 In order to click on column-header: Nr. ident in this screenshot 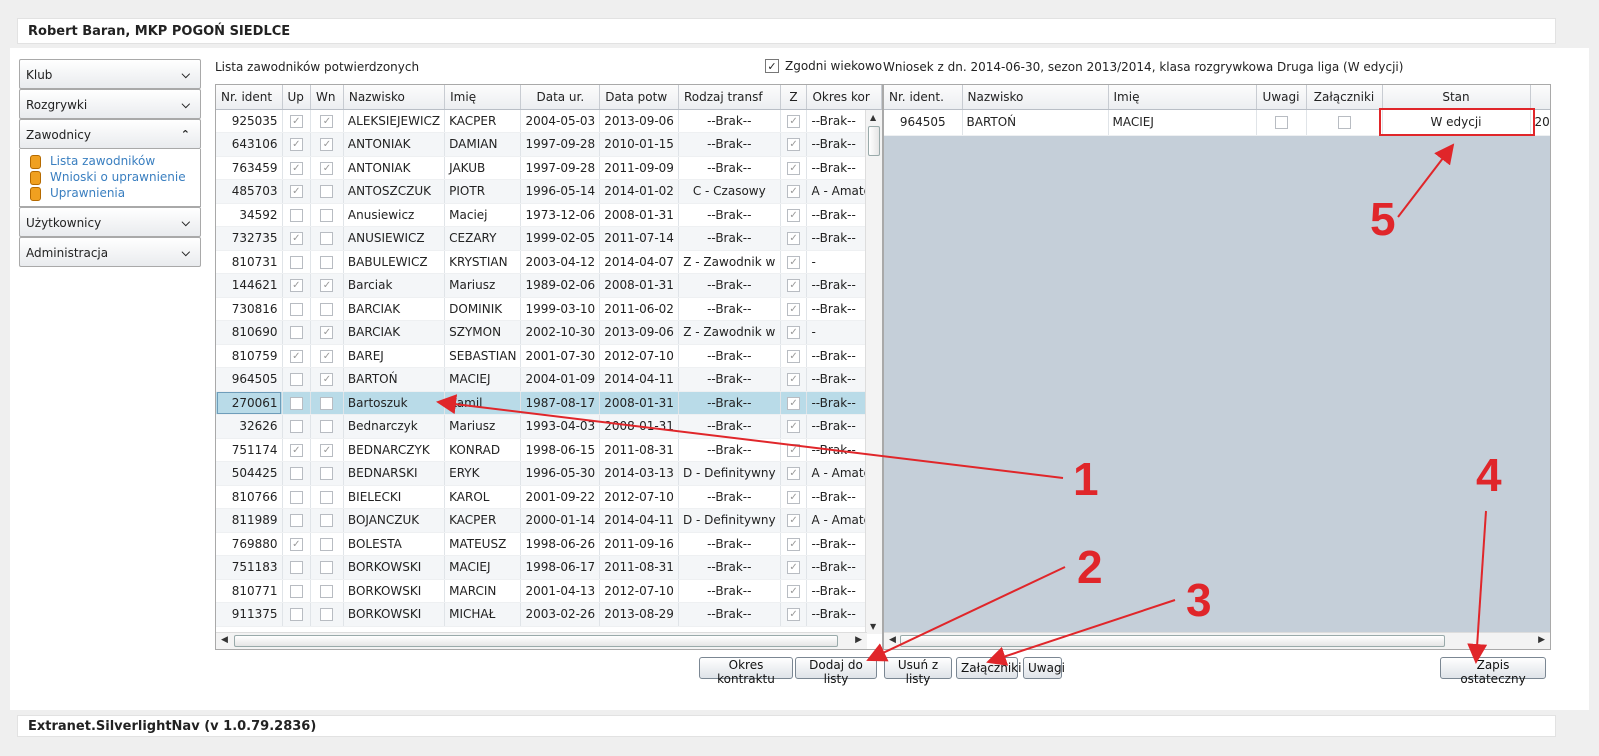, I will do `click(249, 97)`.